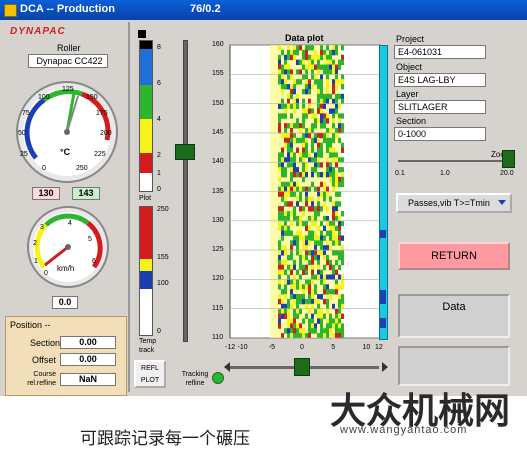  I want to click on temp-track-tick-250: 250, so click(163, 209).